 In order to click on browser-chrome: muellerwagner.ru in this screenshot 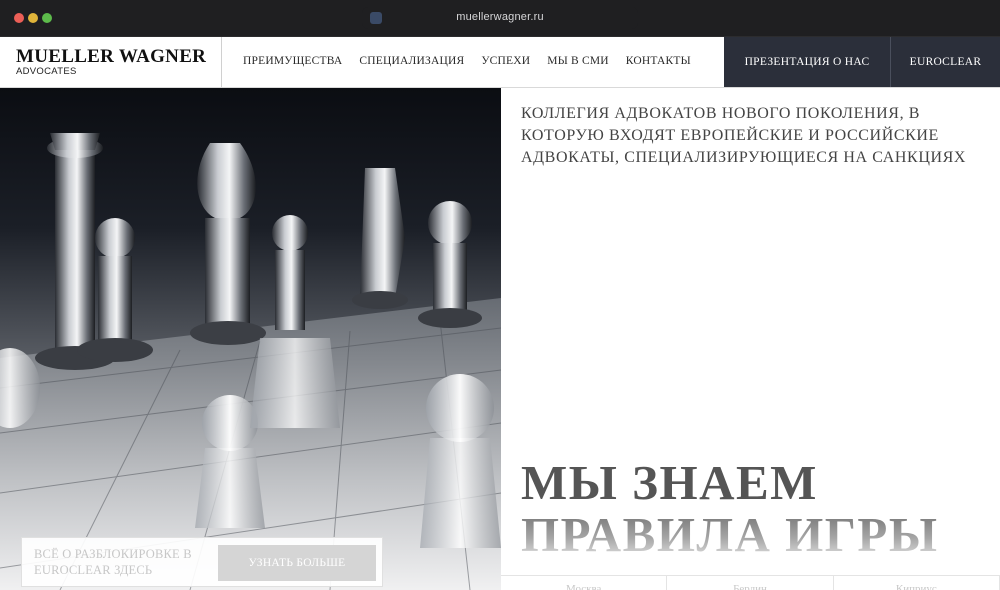, I will do `click(500, 18)`.